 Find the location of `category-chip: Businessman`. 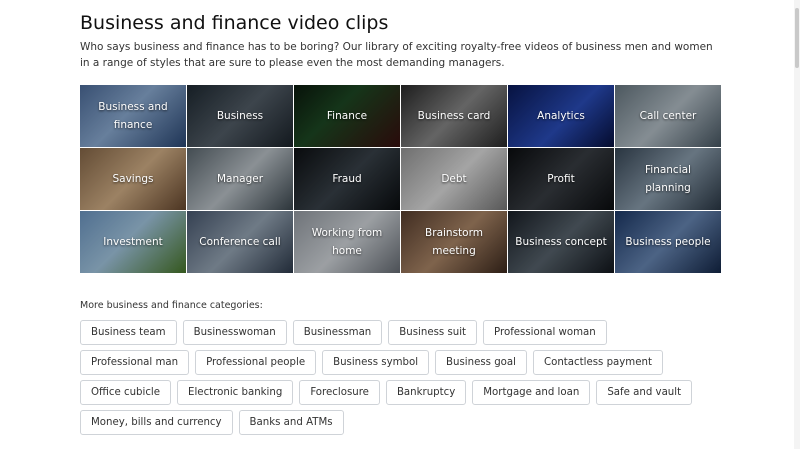

category-chip: Businessman is located at coordinates (337, 332).